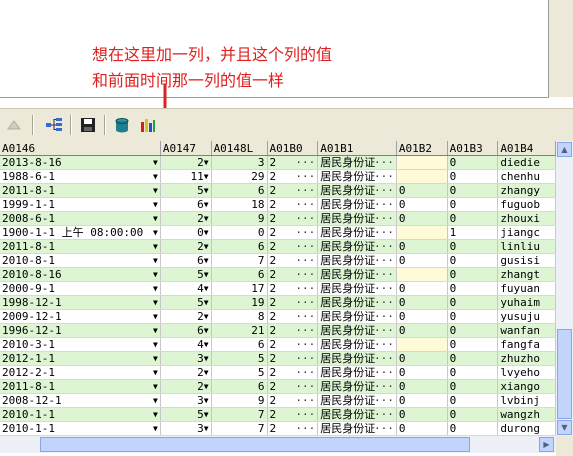 The image size is (573, 456). What do you see at coordinates (80, 330) in the screenshot?
I see `table-cell: ▼ 1996-12-1` at bounding box center [80, 330].